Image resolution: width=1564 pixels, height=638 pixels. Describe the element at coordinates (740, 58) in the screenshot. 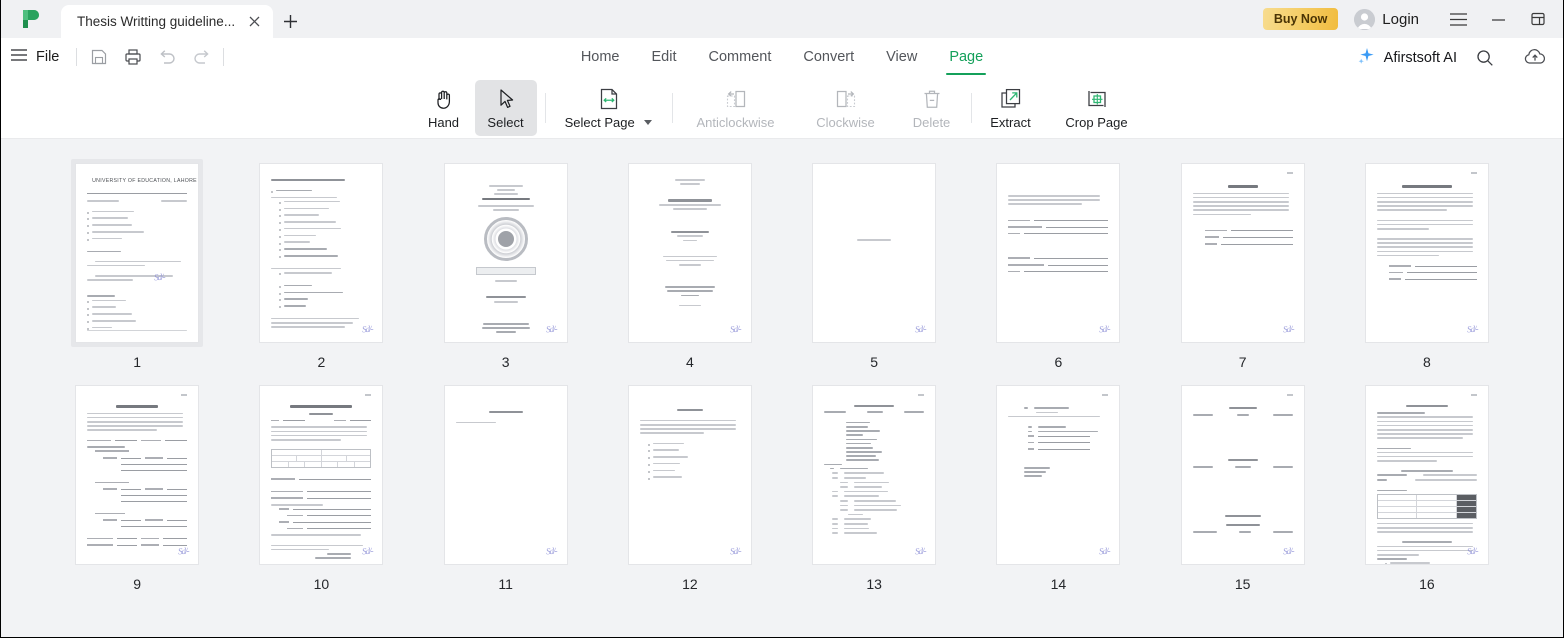

I see `tab-comment: Comment` at that location.